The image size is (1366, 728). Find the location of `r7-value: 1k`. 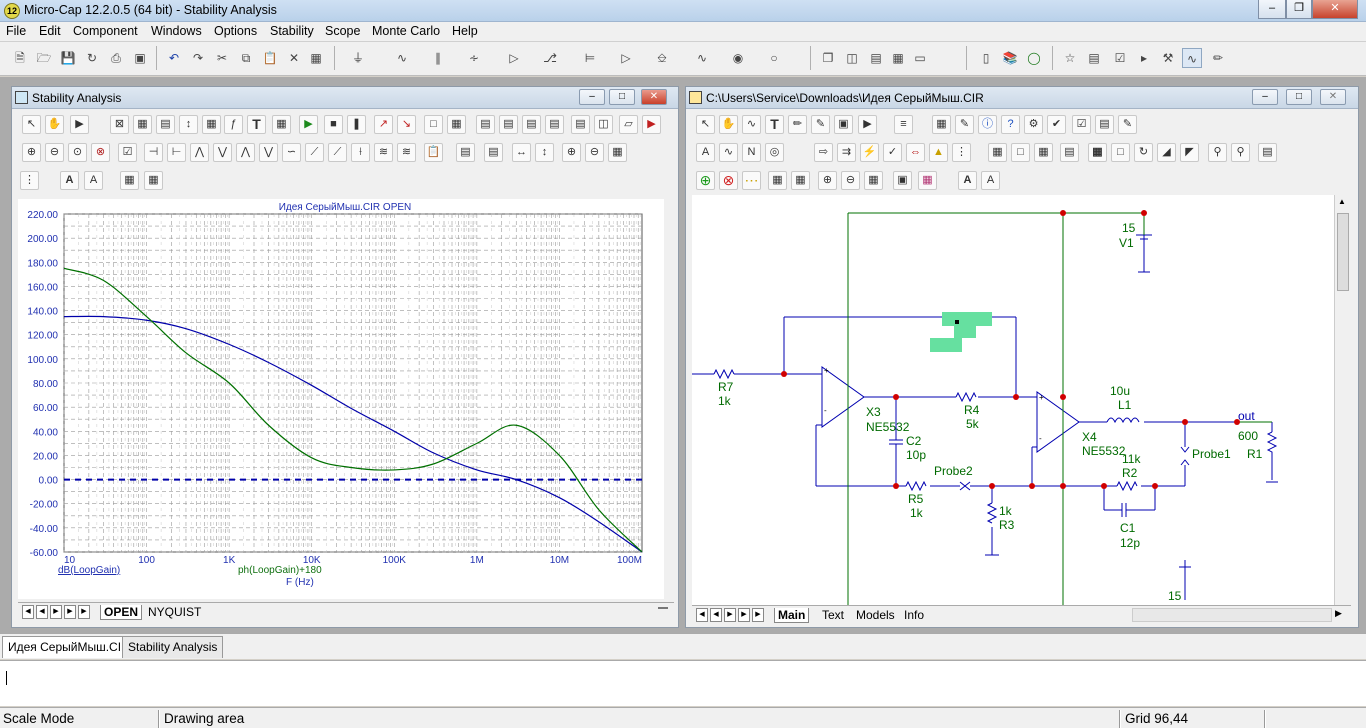

r7-value: 1k is located at coordinates (725, 401).